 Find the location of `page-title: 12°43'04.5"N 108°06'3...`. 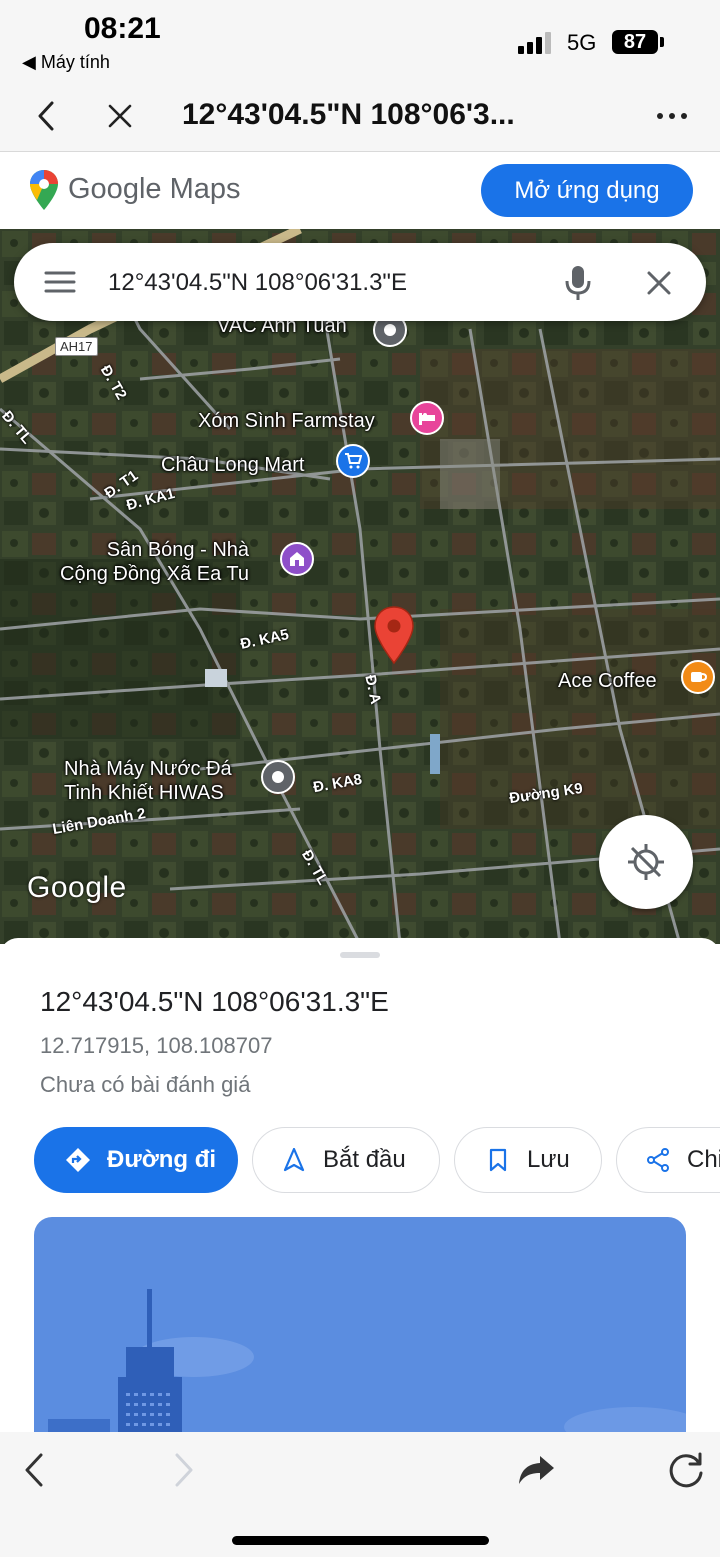

page-title: 12°43'04.5"N 108°06'3... is located at coordinates (348, 114).